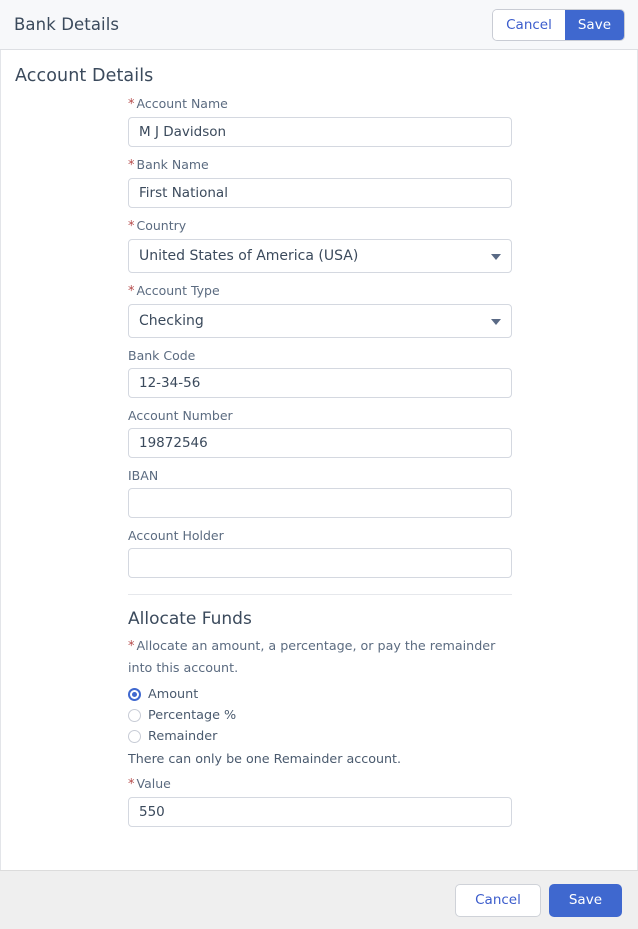  What do you see at coordinates (174, 291) in the screenshot?
I see `label-account-type: * Account Type` at bounding box center [174, 291].